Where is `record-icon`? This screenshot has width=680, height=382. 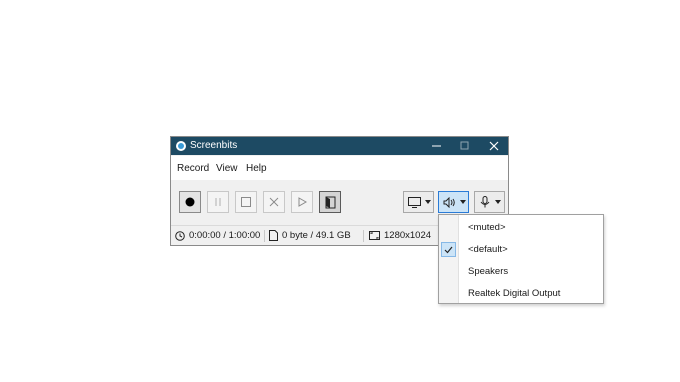
record-icon is located at coordinates (190, 202).